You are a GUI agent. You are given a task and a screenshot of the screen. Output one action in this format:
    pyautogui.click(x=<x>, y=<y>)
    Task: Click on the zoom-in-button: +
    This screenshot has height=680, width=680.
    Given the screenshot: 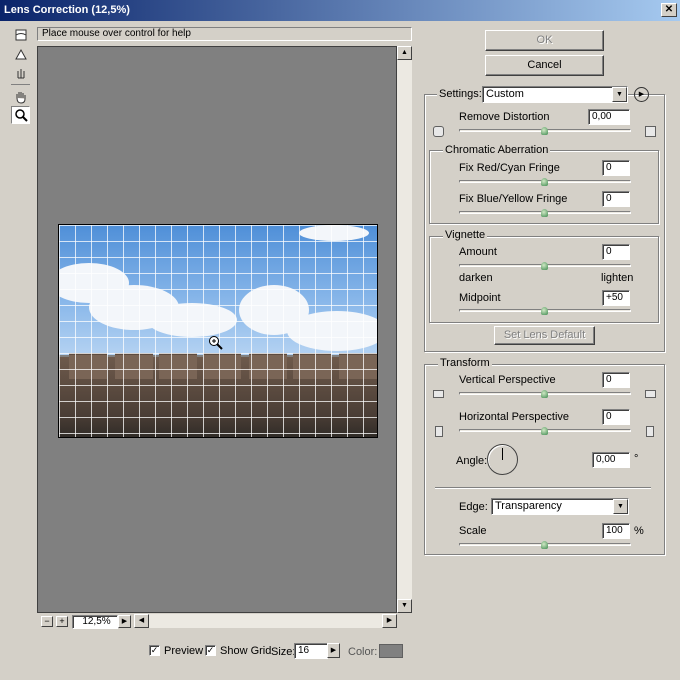 What is the action you would take?
    pyautogui.click(x=62, y=621)
    